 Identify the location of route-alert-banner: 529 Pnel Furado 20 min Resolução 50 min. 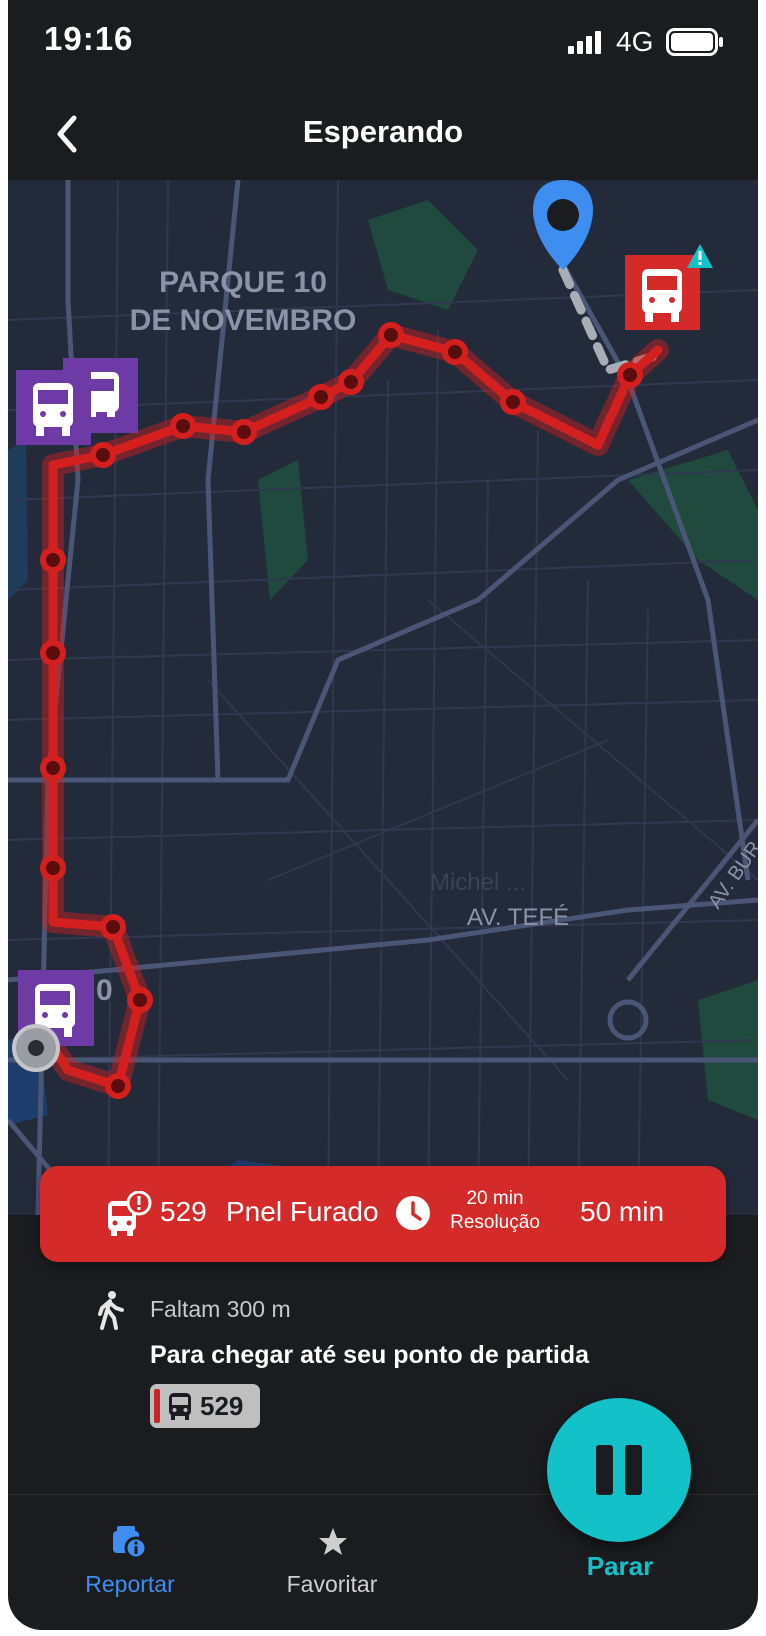
(383, 1214).